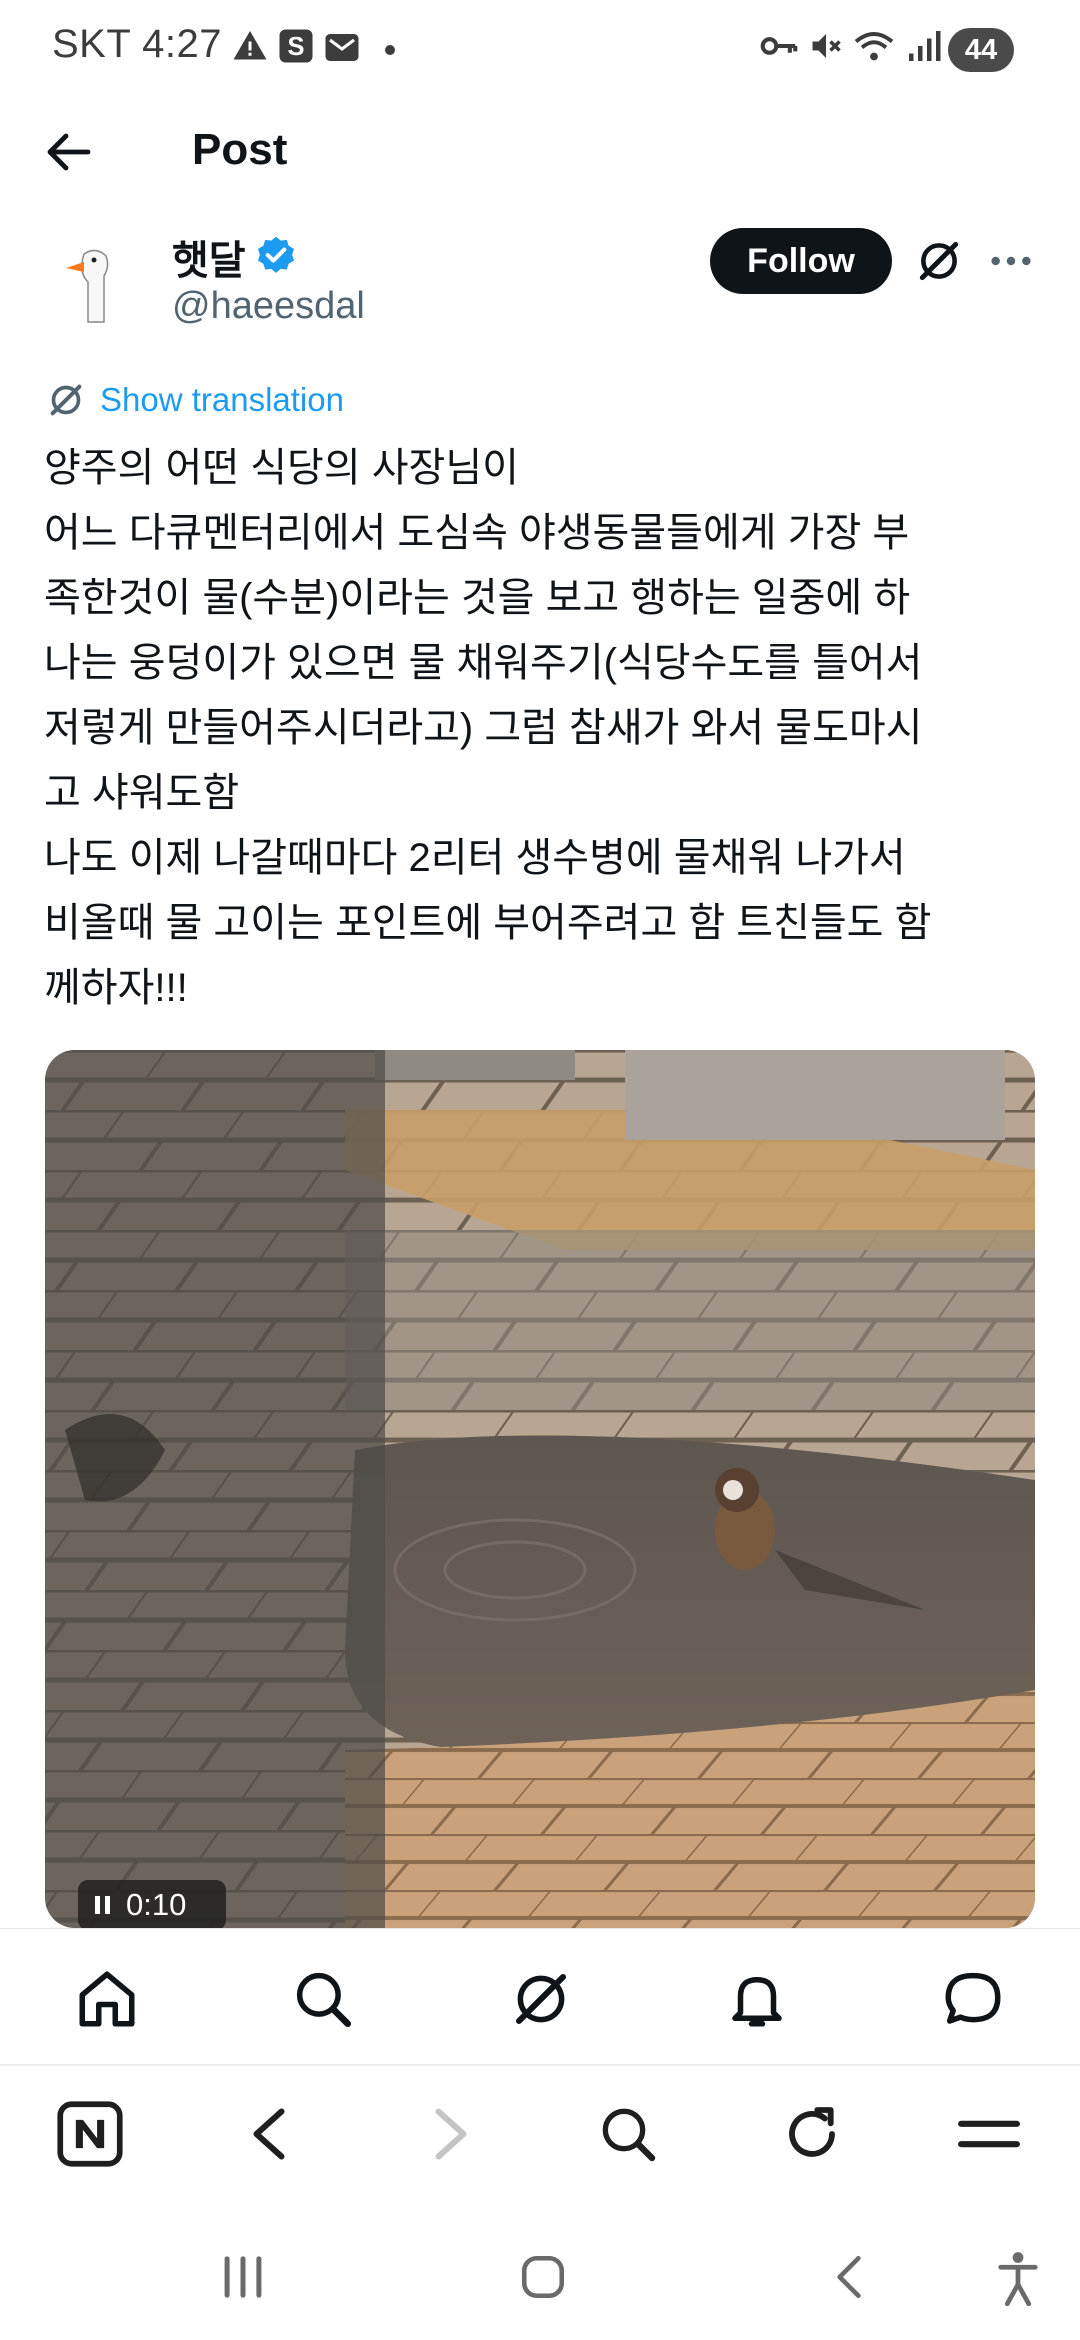  I want to click on mail-app-icon, so click(342, 47).